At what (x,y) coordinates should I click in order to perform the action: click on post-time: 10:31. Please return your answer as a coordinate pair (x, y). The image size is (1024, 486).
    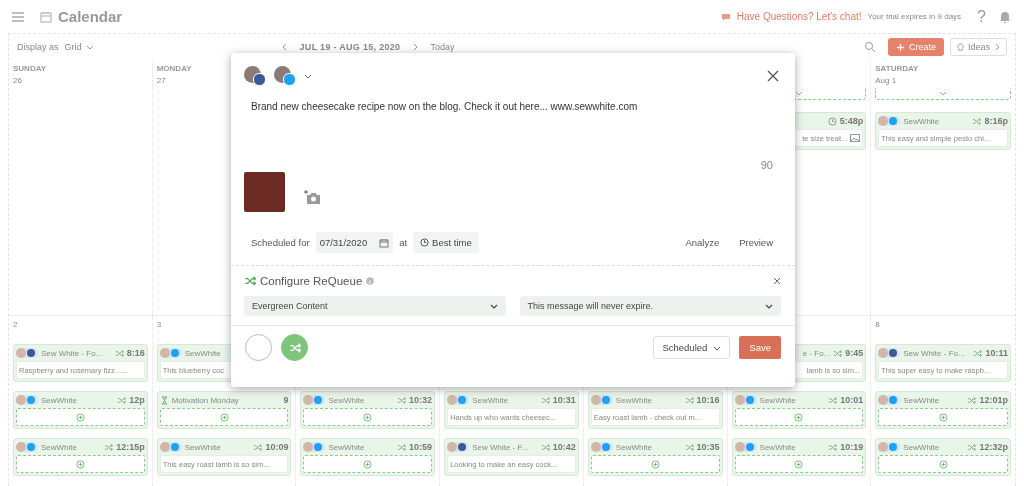
    Looking at the image, I should click on (564, 400).